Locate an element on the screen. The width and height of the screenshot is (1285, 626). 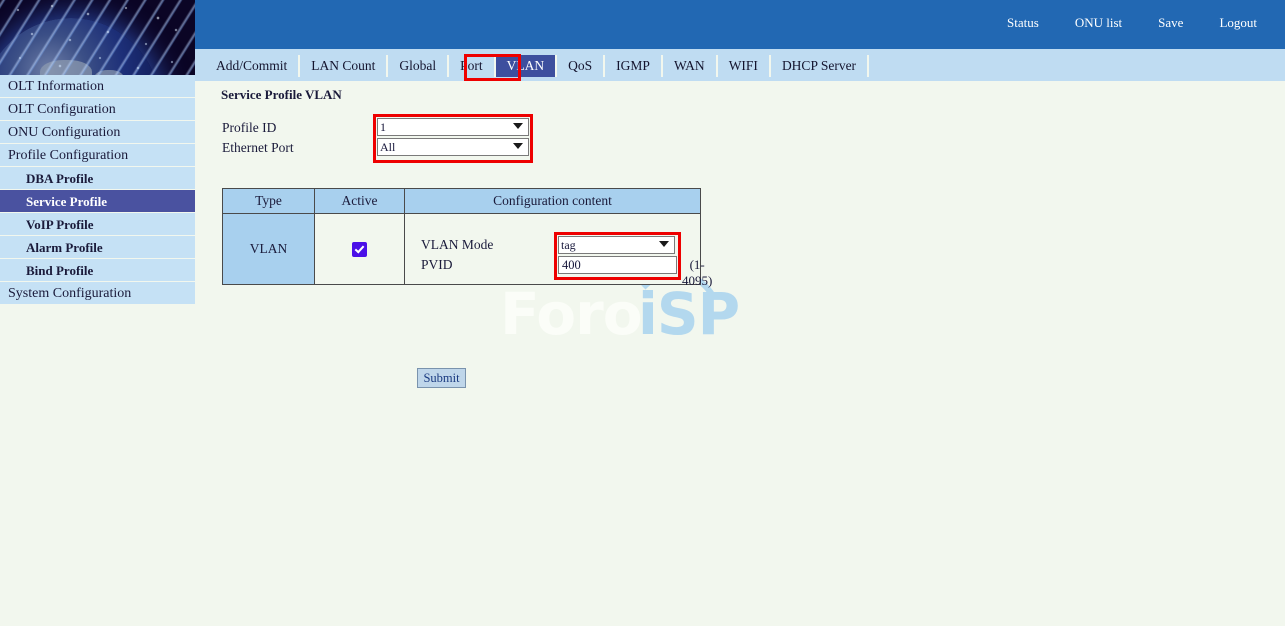
ethernet-port-select: All is located at coordinates (453, 147).